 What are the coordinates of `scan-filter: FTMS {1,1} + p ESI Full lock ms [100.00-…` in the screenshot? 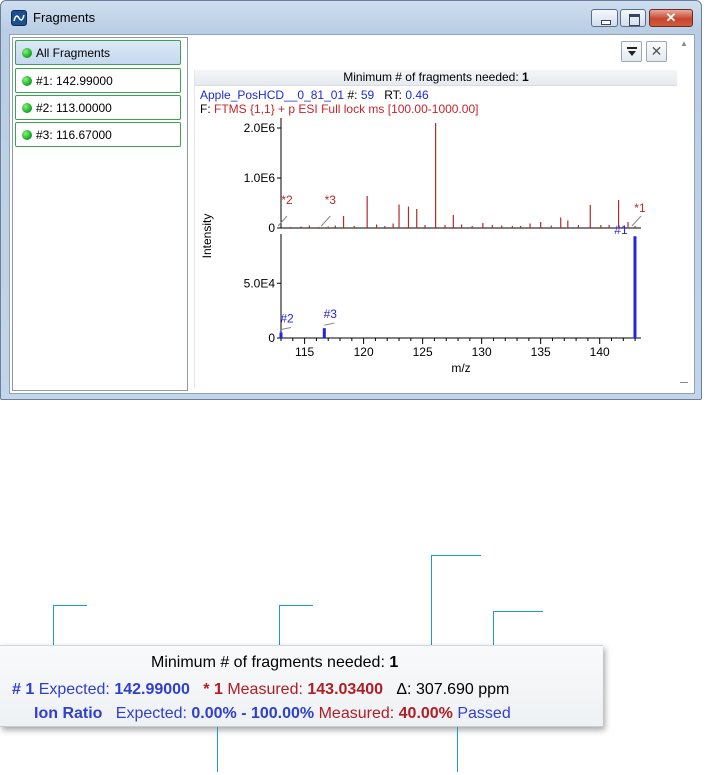 It's located at (346, 109).